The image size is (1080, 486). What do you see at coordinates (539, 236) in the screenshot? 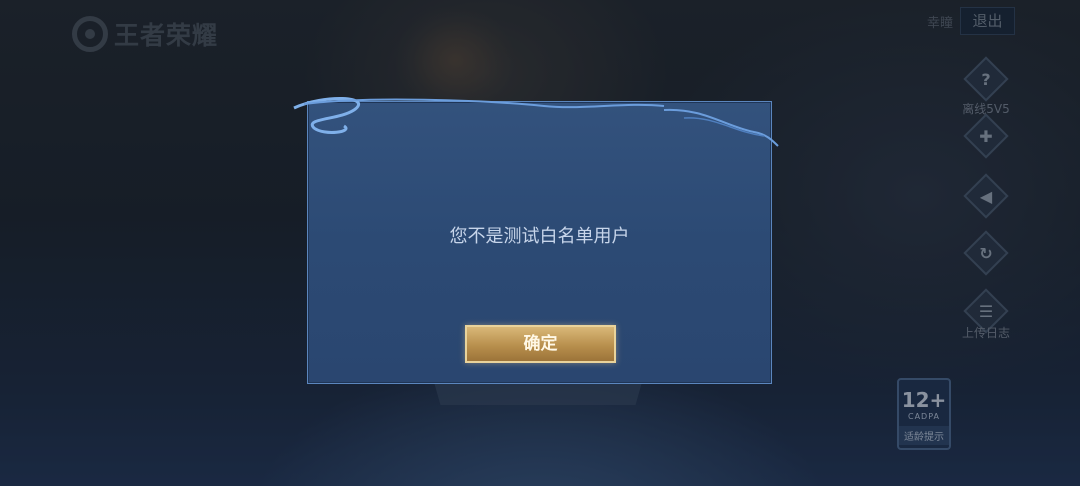
I see `dialog-message: 您不是测试白名单用户` at bounding box center [539, 236].